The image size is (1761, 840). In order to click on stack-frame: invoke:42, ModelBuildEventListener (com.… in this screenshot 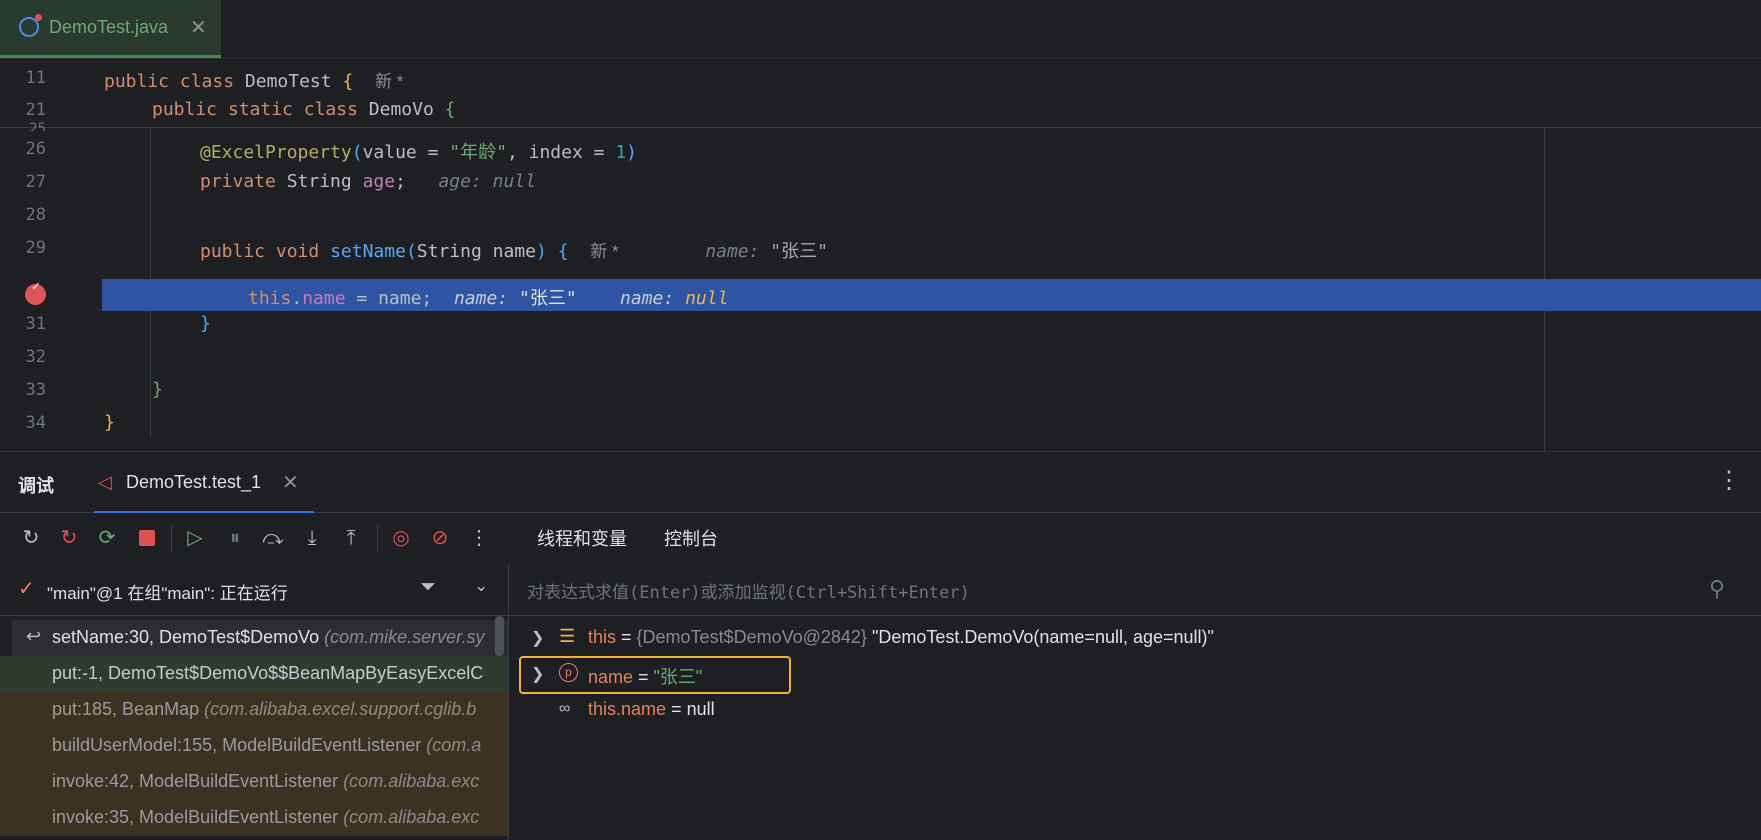, I will do `click(254, 782)`.